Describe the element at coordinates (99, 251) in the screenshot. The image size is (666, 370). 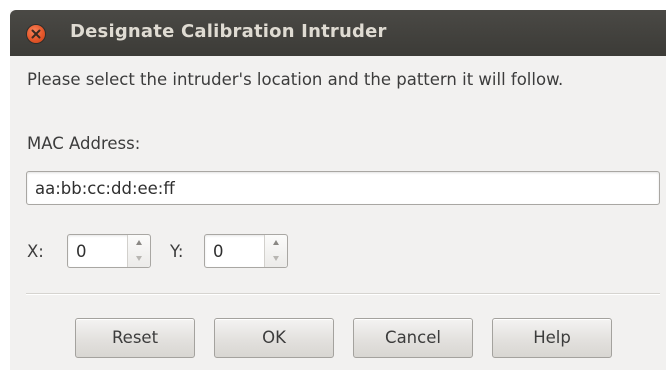
I see `x-value-input` at that location.